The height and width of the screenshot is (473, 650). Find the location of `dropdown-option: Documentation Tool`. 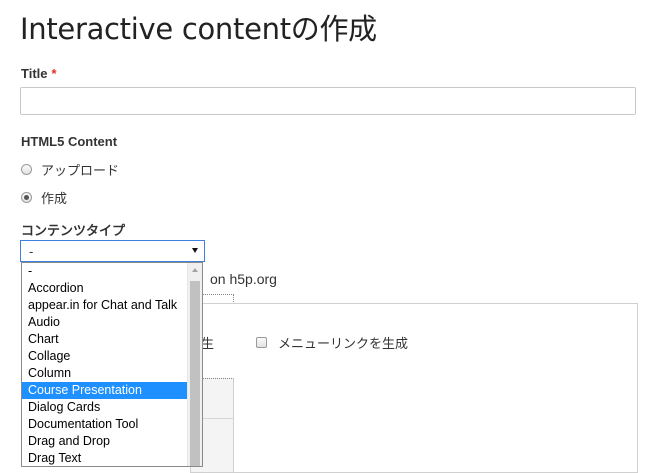

dropdown-option: Documentation Tool is located at coordinates (105, 424).